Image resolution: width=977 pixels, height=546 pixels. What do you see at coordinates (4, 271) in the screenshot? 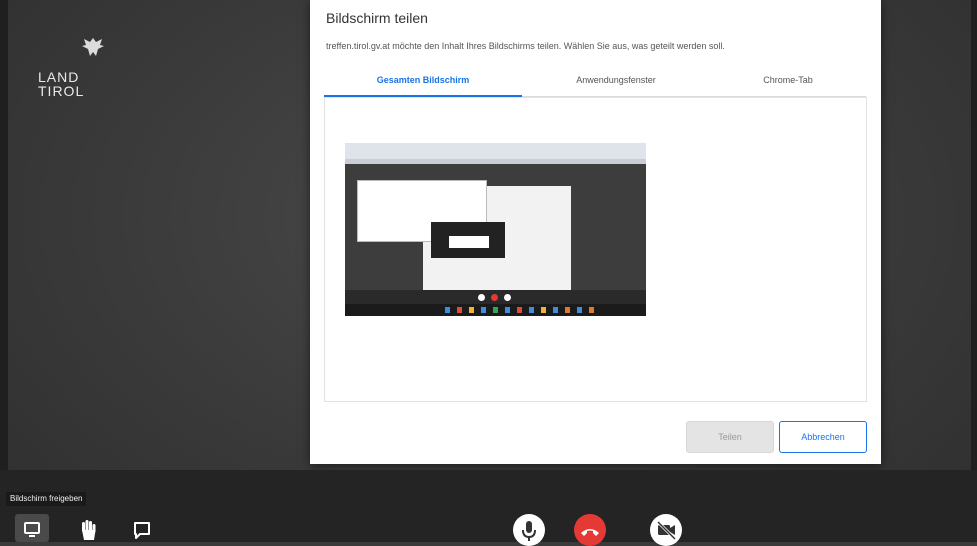
I see `left-edge` at bounding box center [4, 271].